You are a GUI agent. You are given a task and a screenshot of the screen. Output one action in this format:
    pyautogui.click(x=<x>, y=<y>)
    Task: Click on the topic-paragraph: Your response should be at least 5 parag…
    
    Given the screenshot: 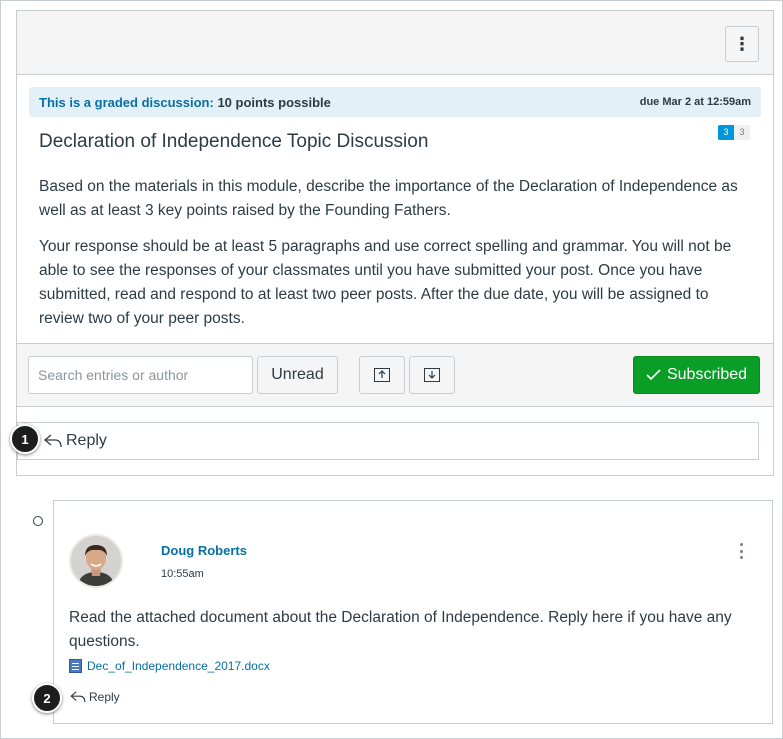 What is the action you would take?
    pyautogui.click(x=385, y=282)
    